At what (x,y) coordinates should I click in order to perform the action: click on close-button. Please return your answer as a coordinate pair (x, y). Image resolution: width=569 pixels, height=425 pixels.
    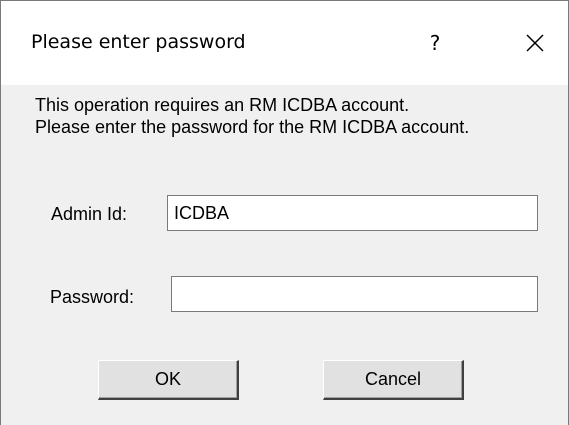
    Looking at the image, I should click on (535, 43).